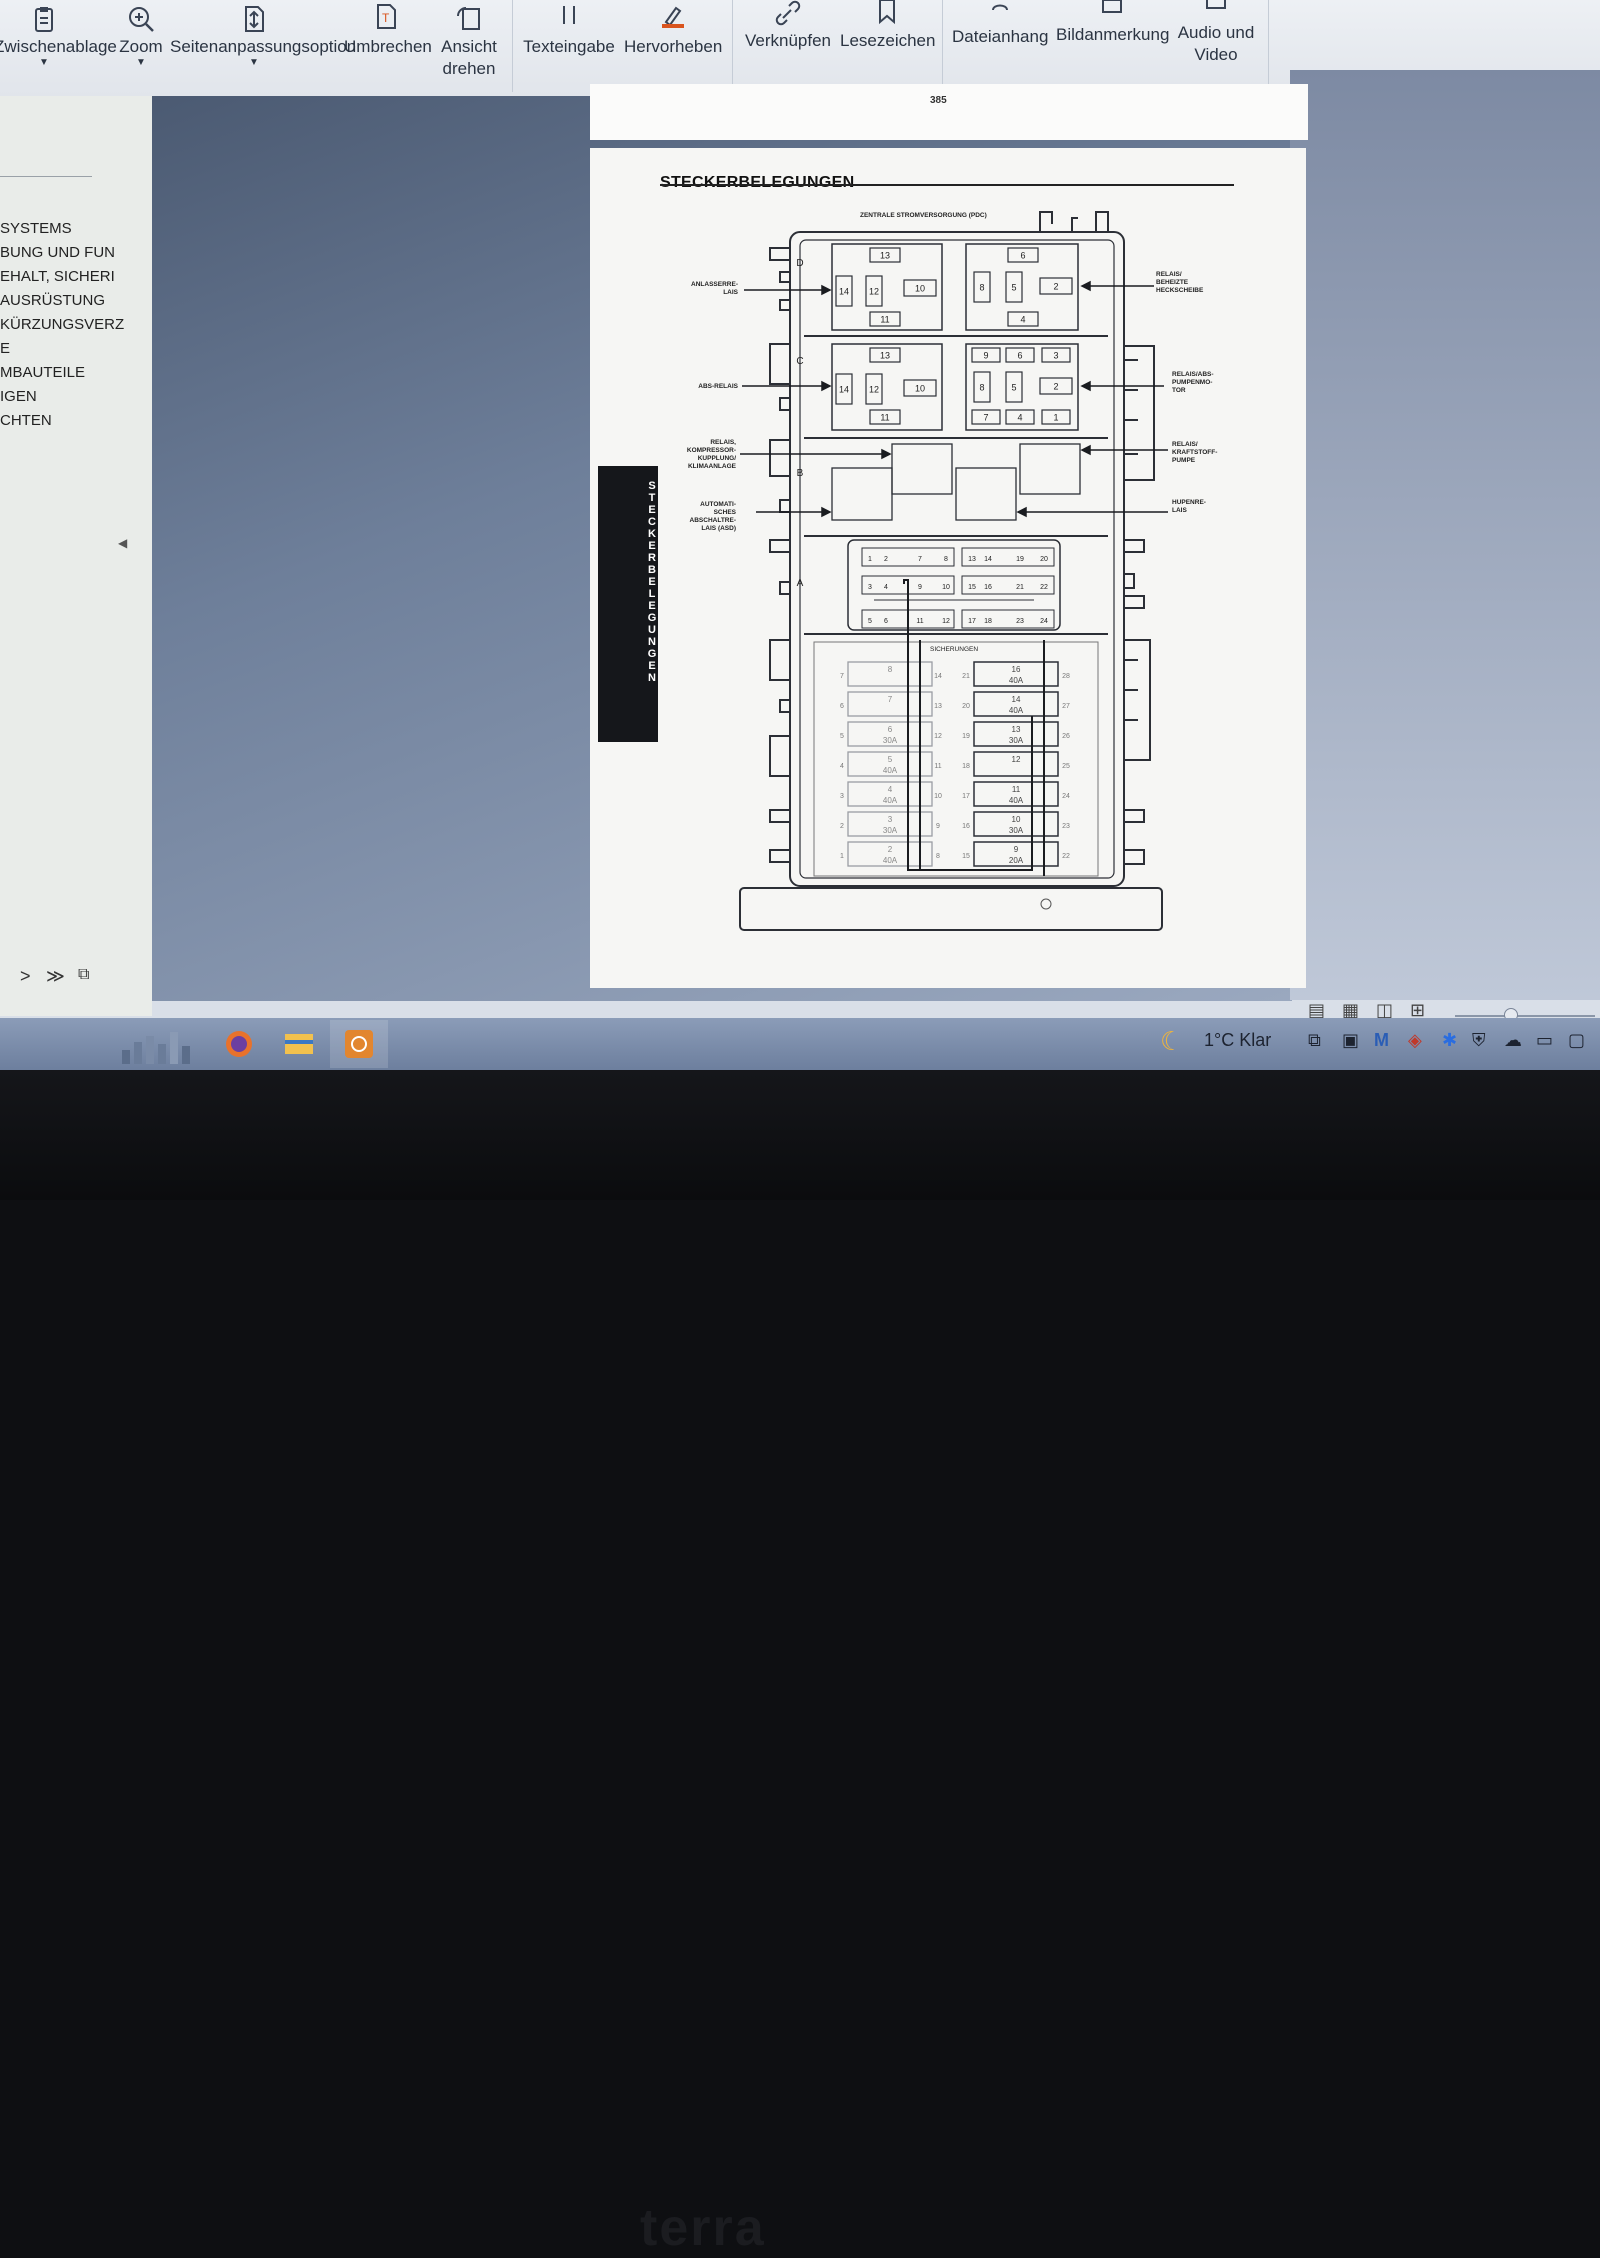  Describe the element at coordinates (1189, 502) in the screenshot. I see `right-callout-label: HUPENRE-` at that location.